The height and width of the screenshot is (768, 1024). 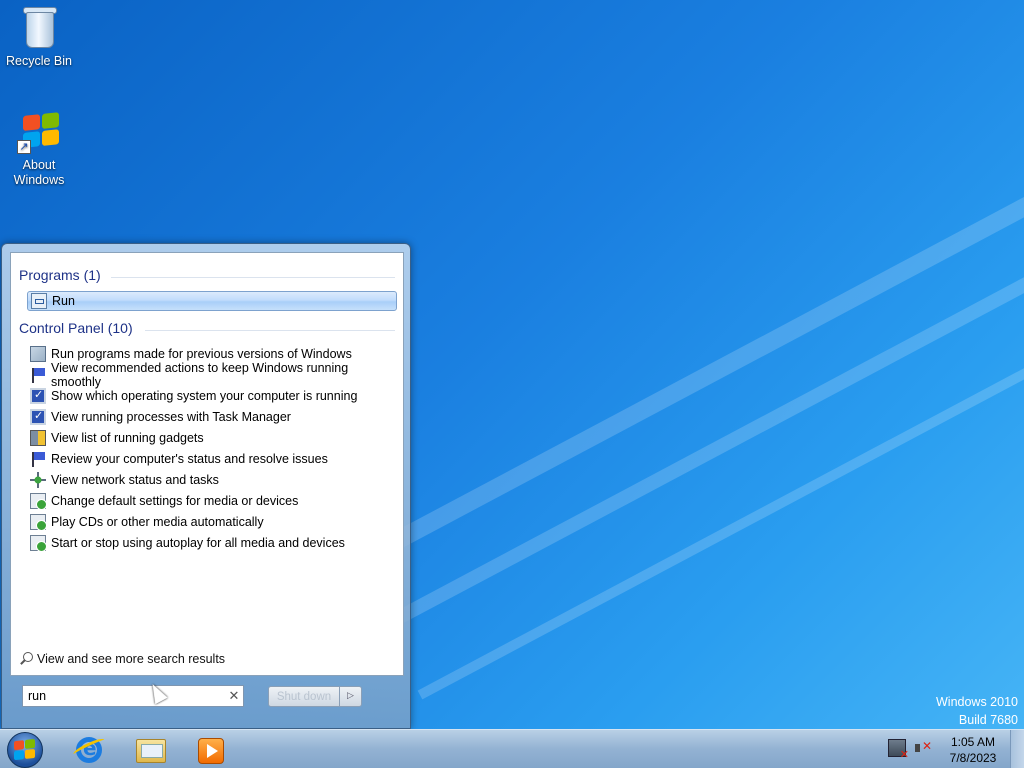 I want to click on result-item-run: Run, so click(x=212, y=301).